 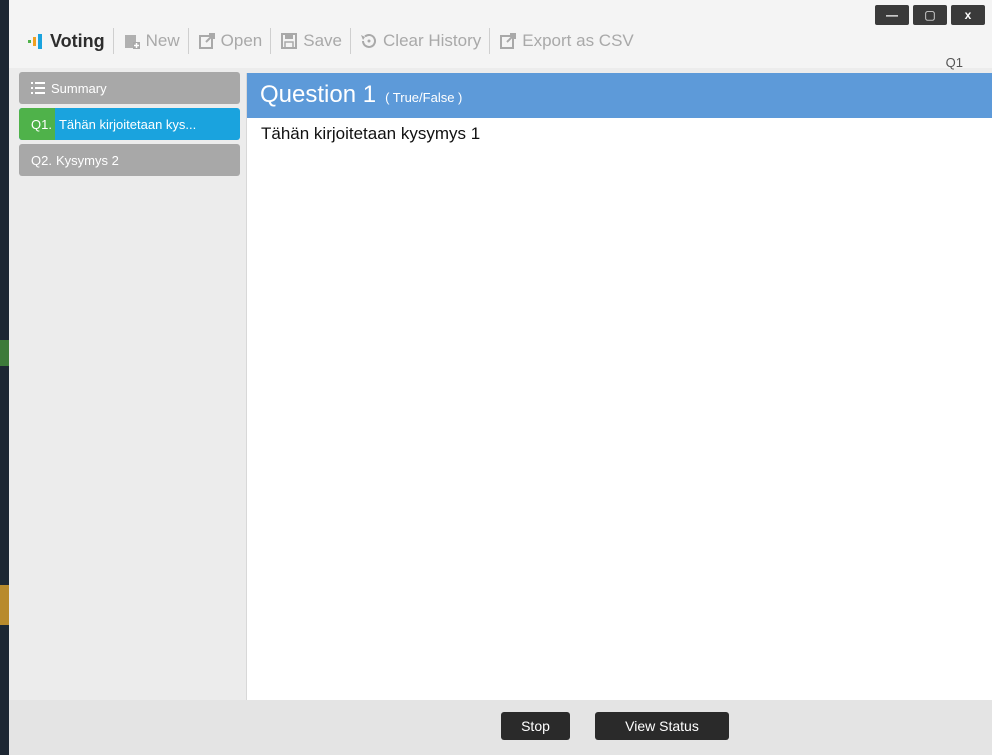 What do you see at coordinates (87, 160) in the screenshot?
I see `sidebar-item-label: Kysymys 2` at bounding box center [87, 160].